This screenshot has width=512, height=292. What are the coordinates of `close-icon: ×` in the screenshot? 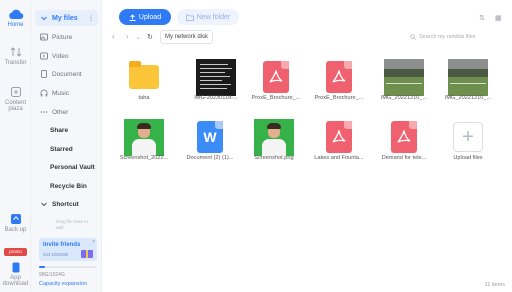 It's located at (93, 242).